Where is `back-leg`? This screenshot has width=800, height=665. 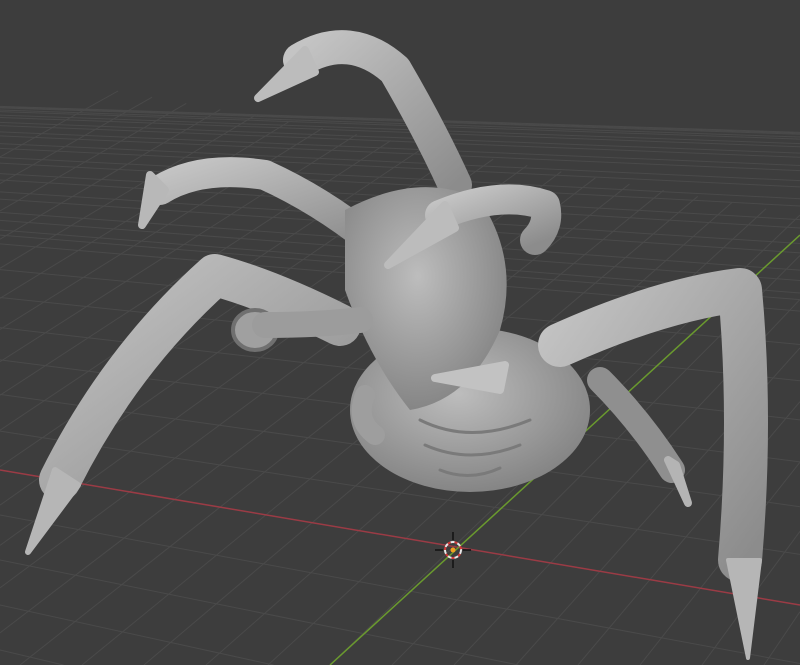
back-leg is located at coordinates (636, 425).